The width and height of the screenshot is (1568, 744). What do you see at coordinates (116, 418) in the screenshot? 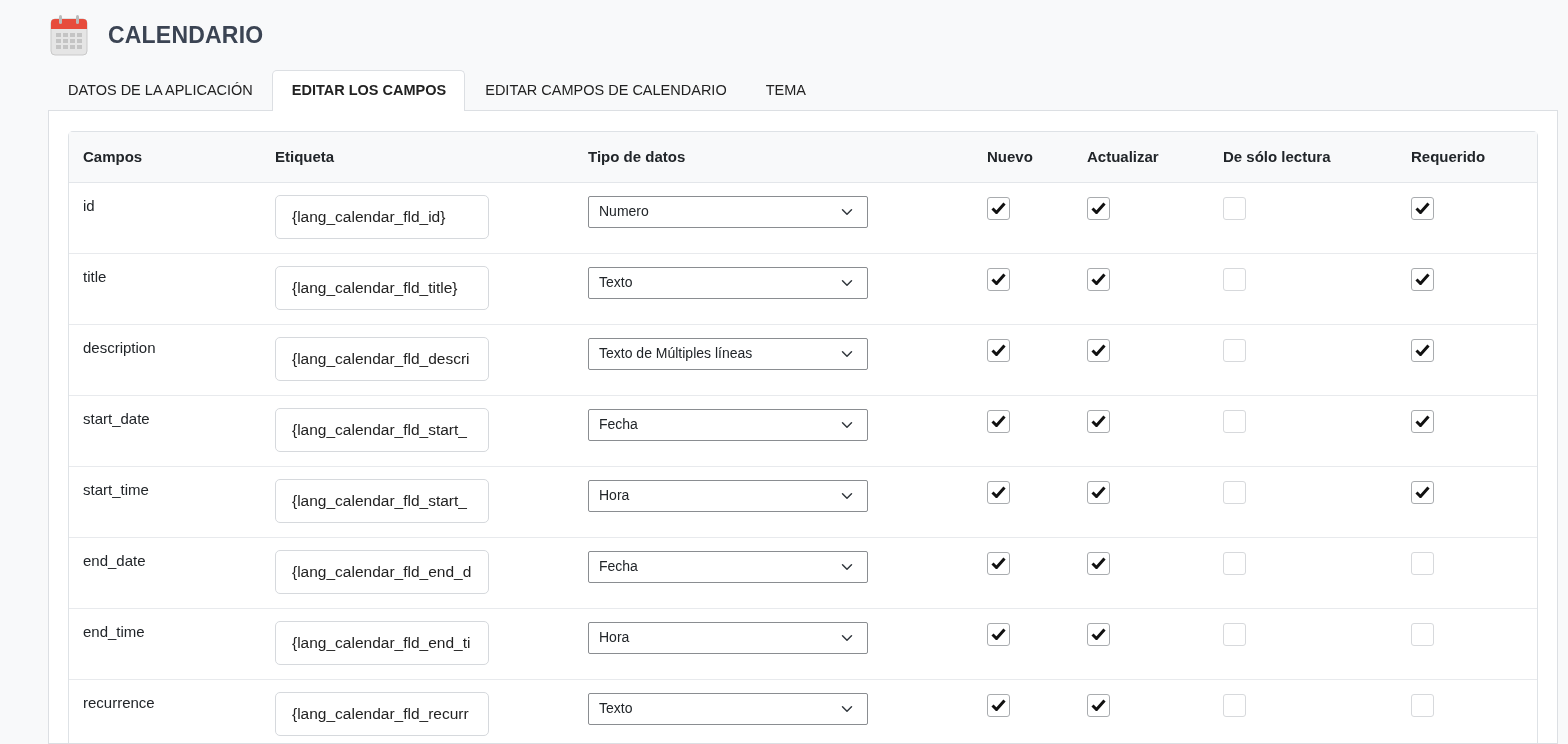
I see `field-name: start_date` at bounding box center [116, 418].